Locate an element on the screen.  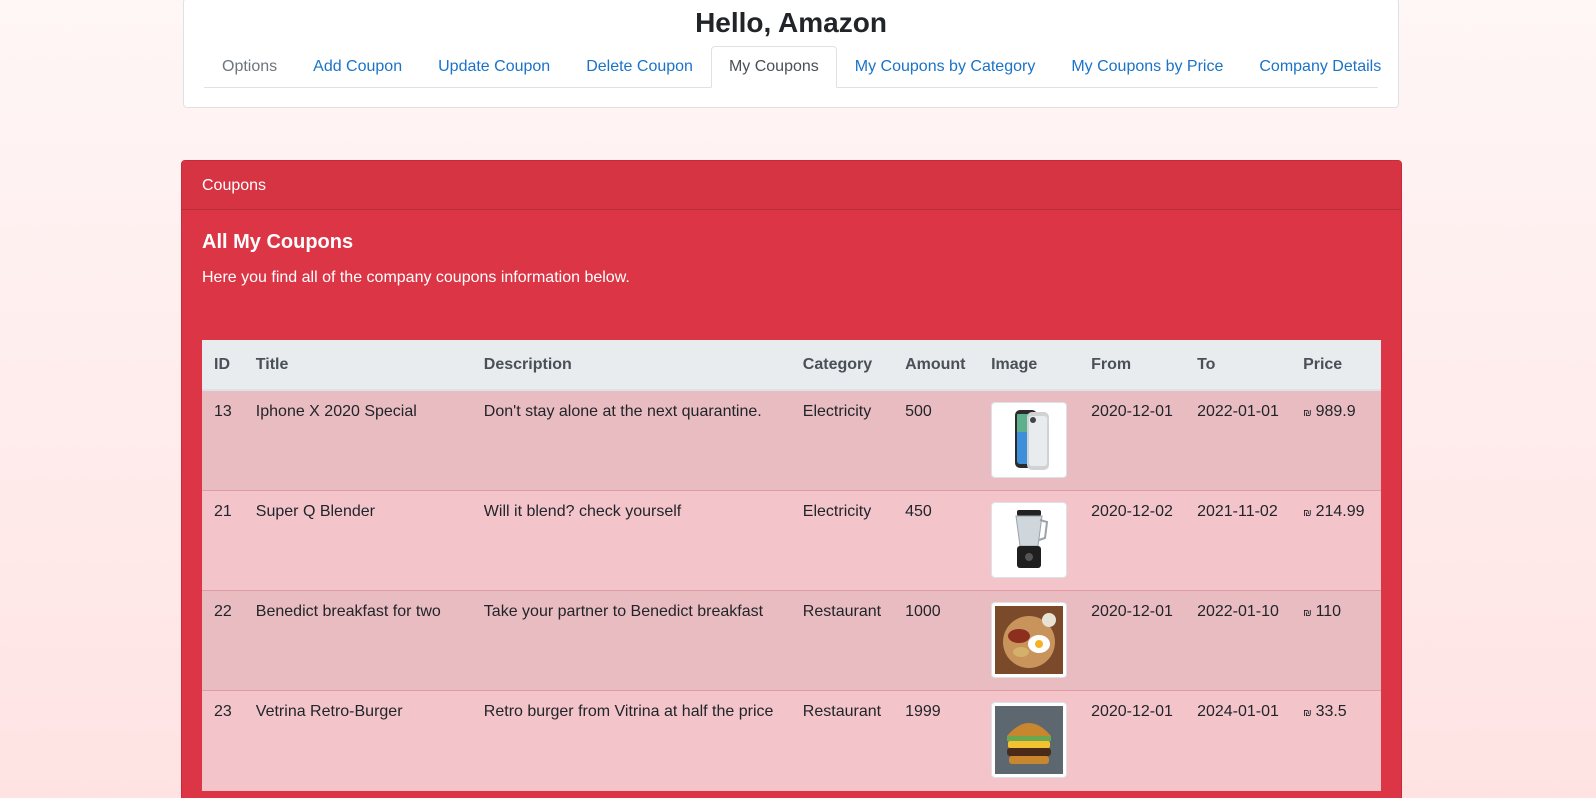
iphone-image is located at coordinates (1029, 440).